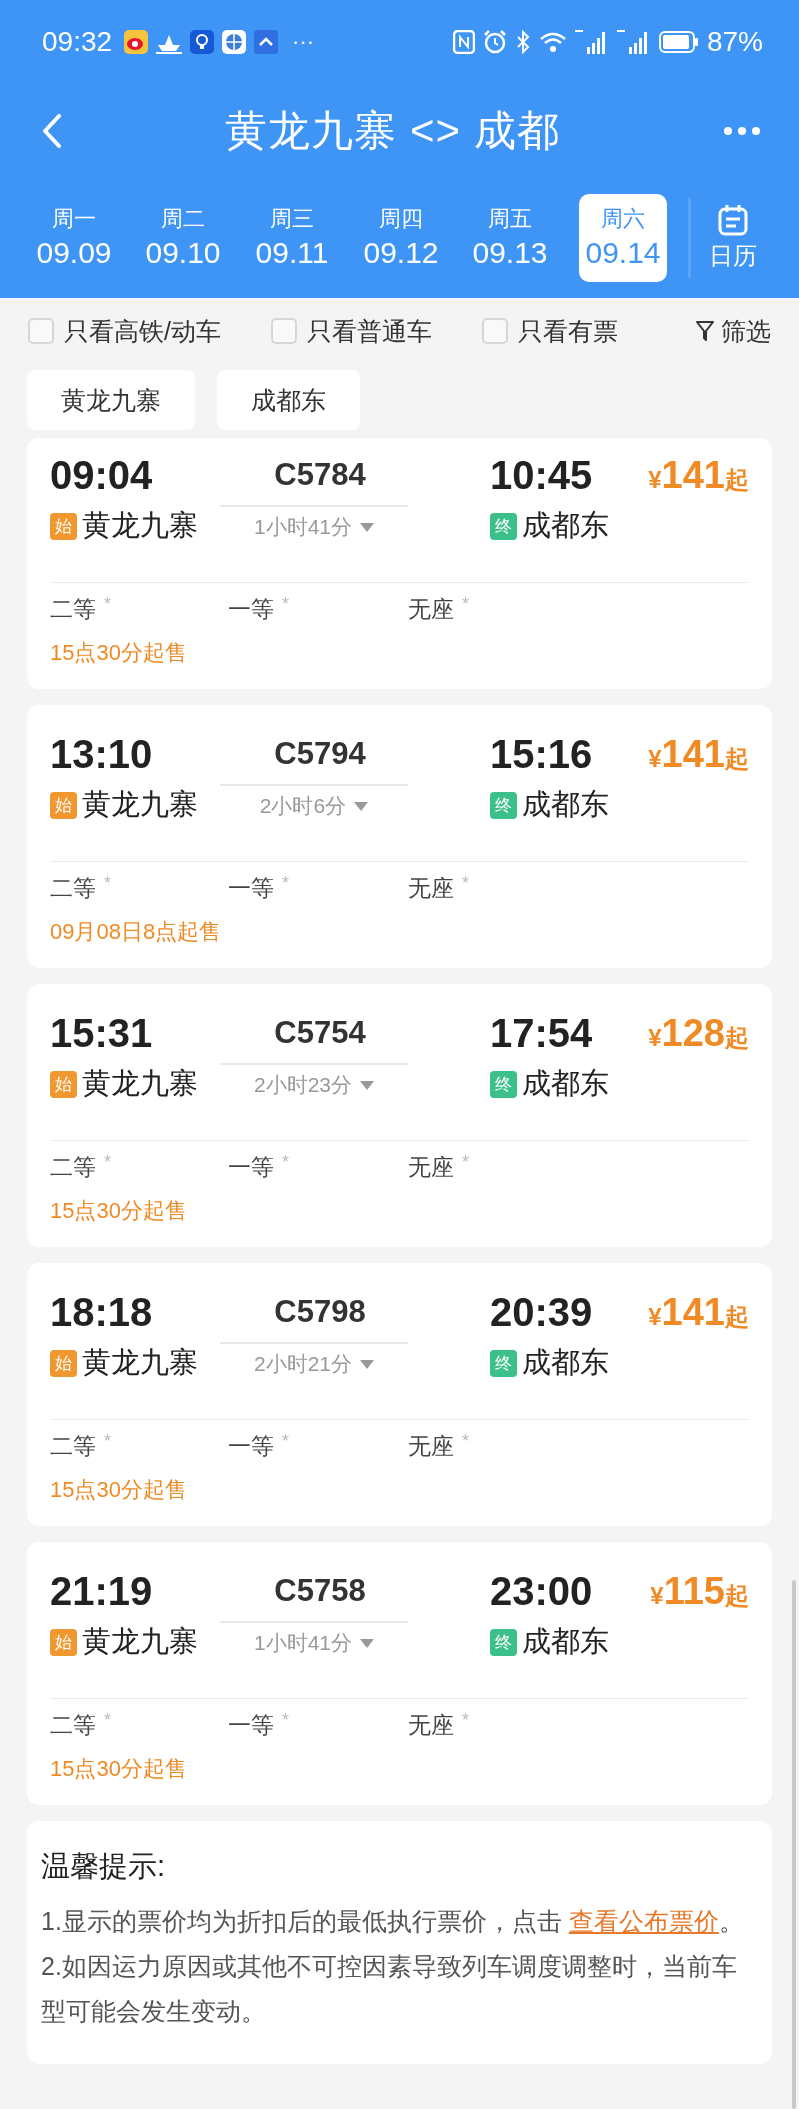 This screenshot has height=2109, width=799. Describe the element at coordinates (314, 805) in the screenshot. I see `duration-toggle: 2小时6分` at that location.